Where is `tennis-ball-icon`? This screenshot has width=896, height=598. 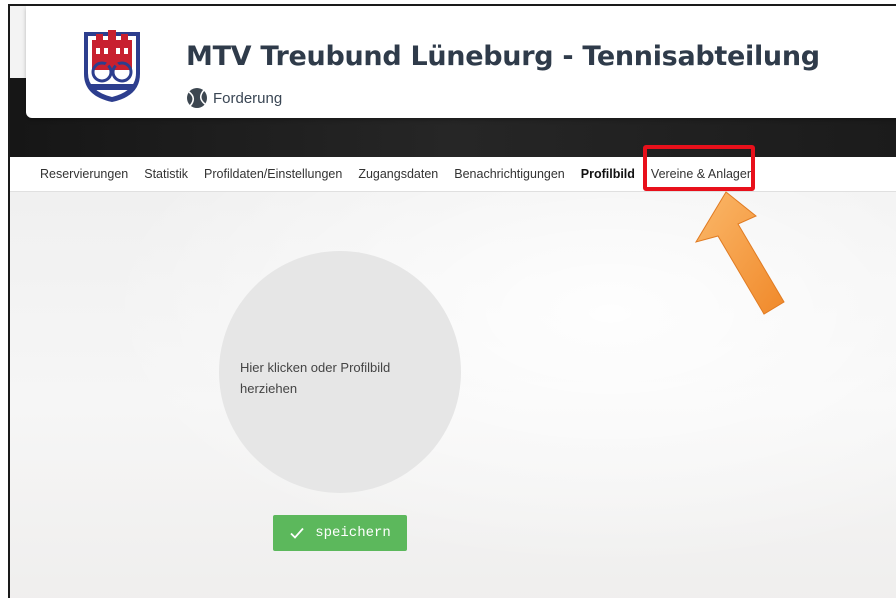 tennis-ball-icon is located at coordinates (197, 98).